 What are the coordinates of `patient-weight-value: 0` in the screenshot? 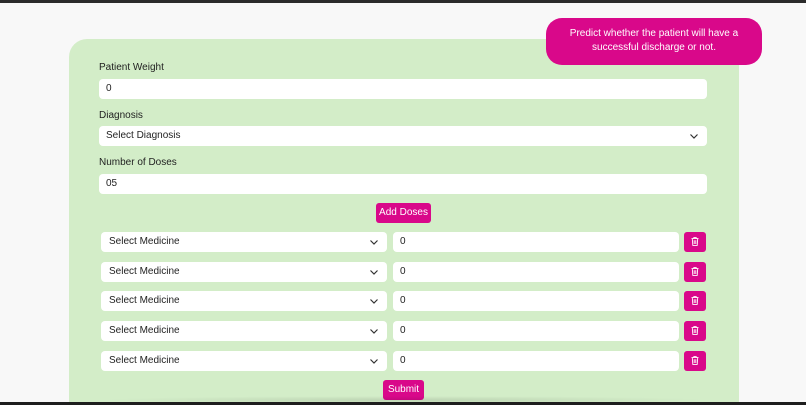 It's located at (109, 88).